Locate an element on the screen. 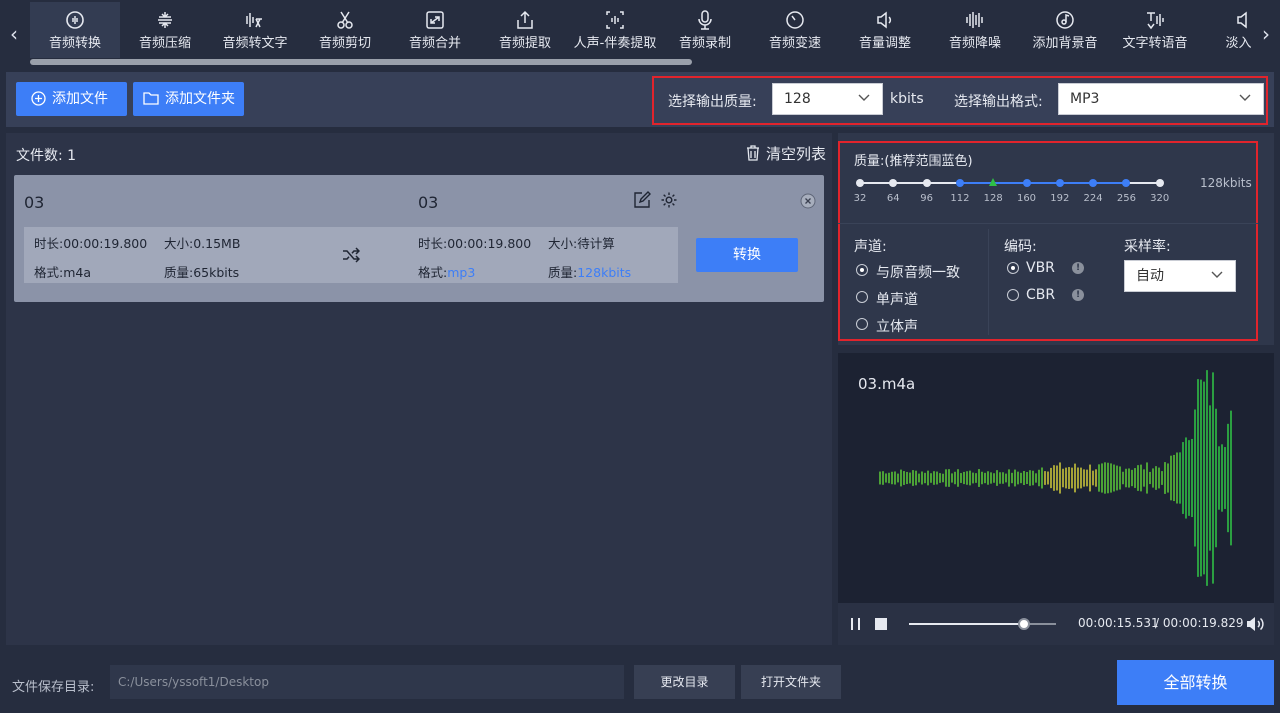 The width and height of the screenshot is (1280, 713). tab-add-bgm: 添加背景音 is located at coordinates (1065, 30).